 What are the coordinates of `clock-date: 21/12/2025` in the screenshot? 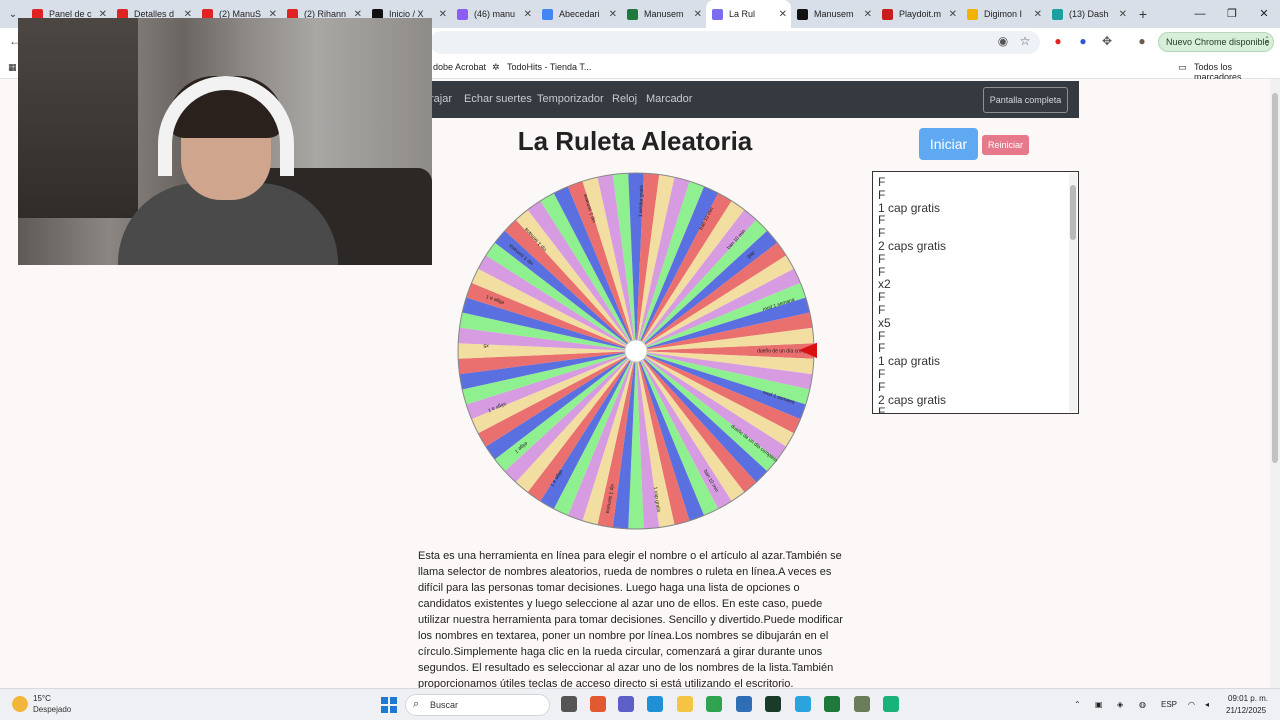 It's located at (1246, 710).